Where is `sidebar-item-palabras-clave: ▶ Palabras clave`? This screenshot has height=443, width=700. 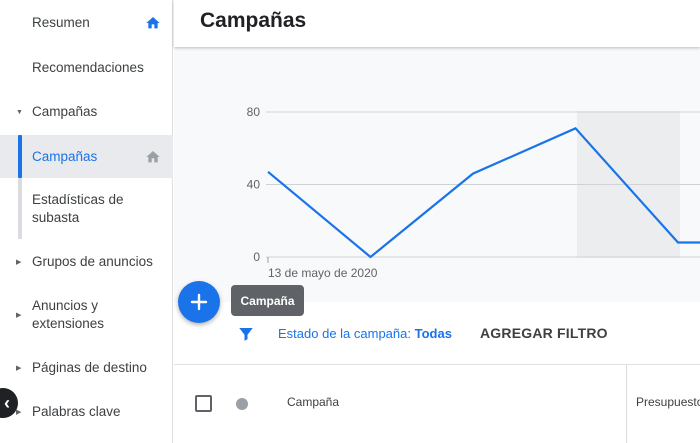 sidebar-item-palabras-clave: ▶ Palabras clave is located at coordinates (86, 412).